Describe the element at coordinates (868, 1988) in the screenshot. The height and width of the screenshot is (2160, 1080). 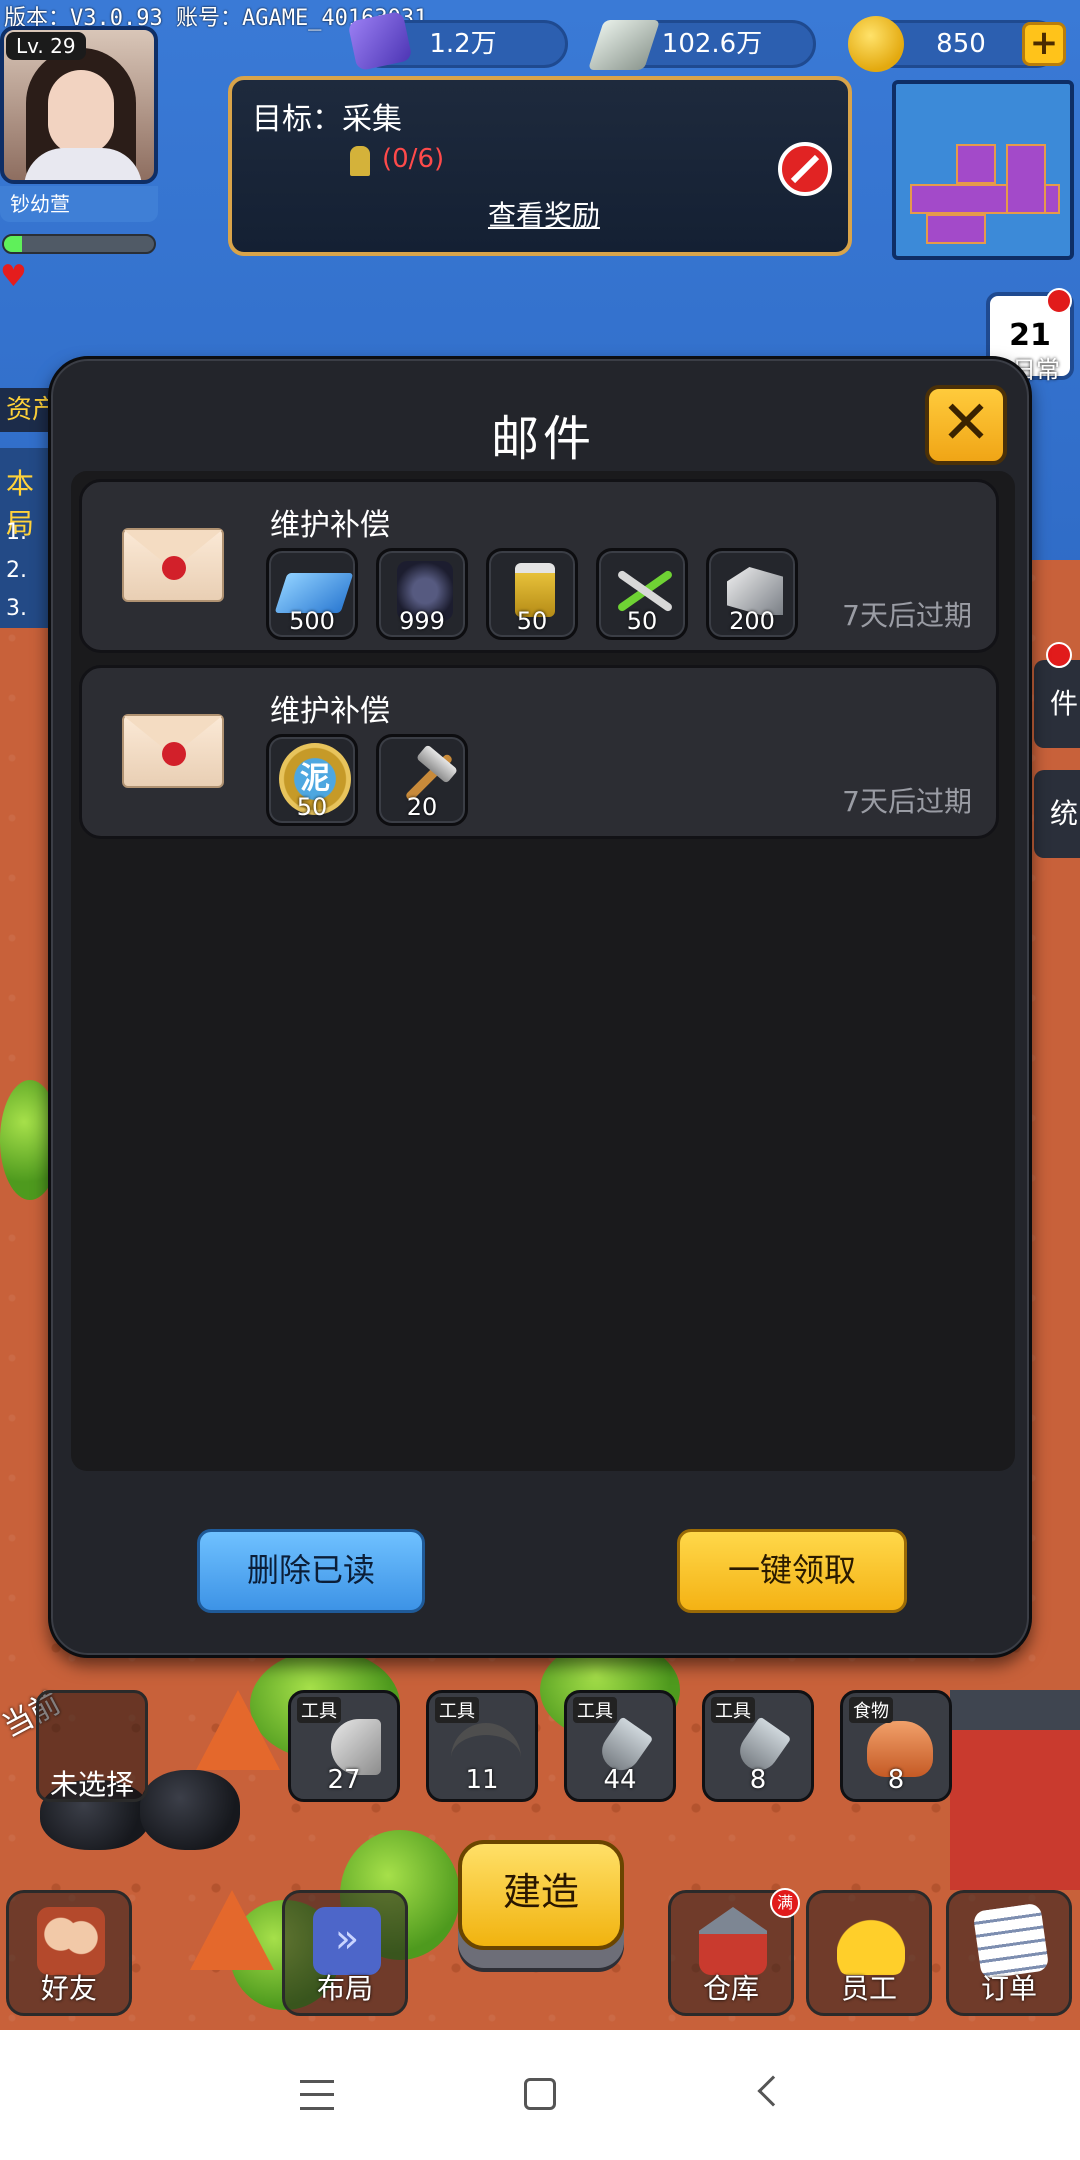
I see `nav-label: 员工` at that location.